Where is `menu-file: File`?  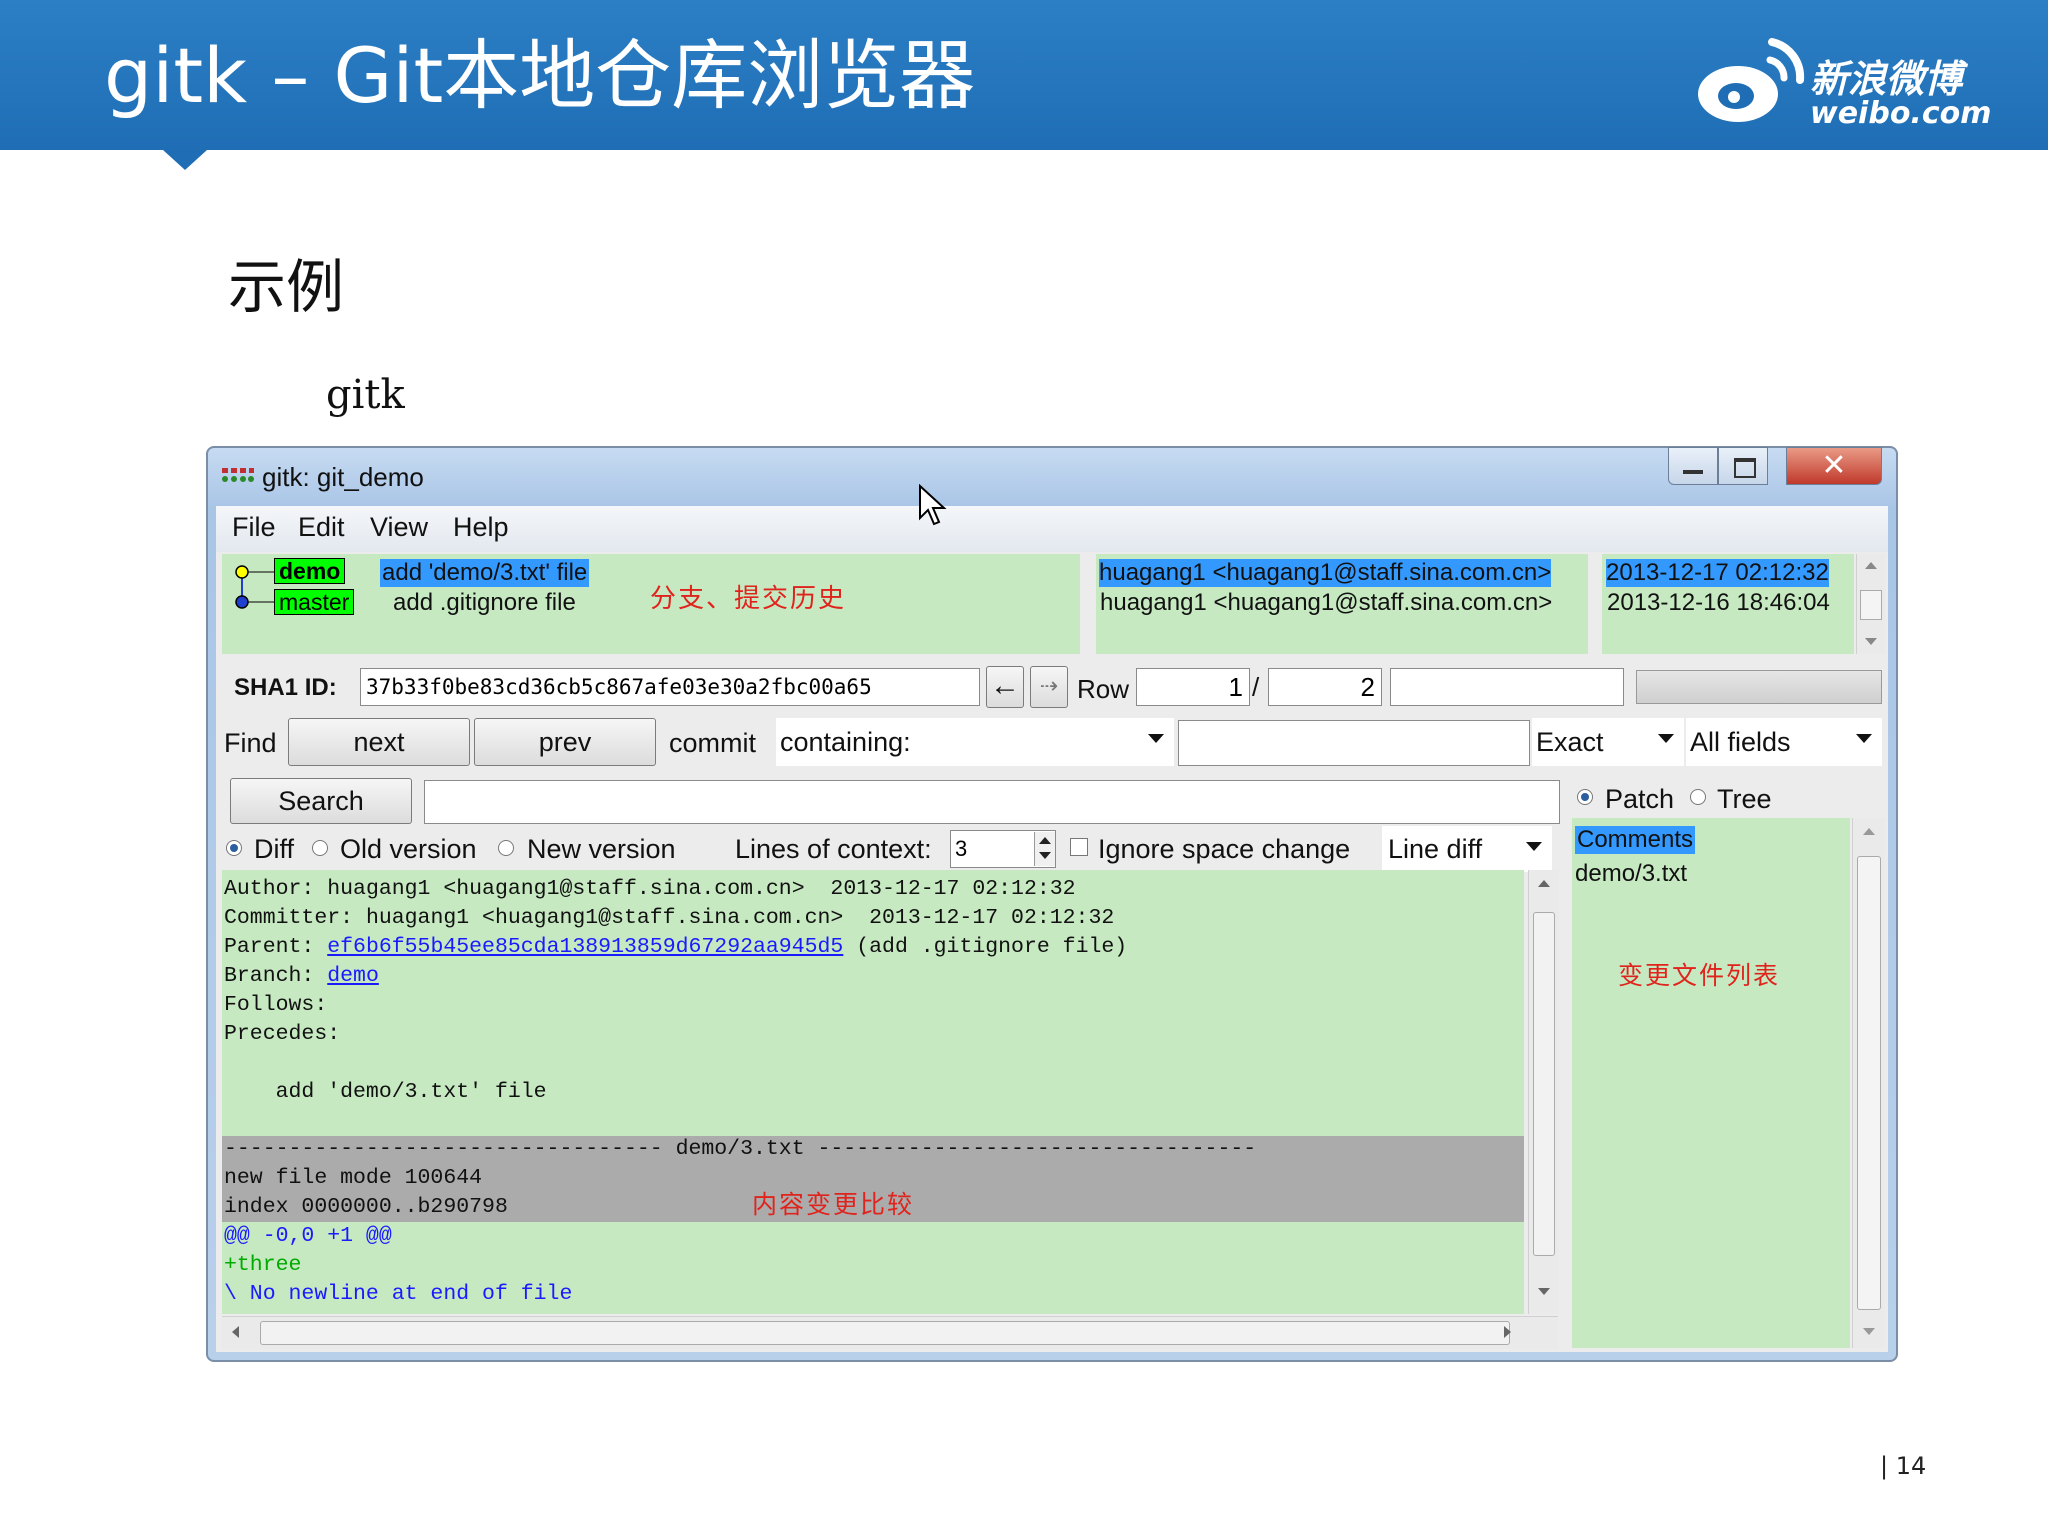
menu-file: File is located at coordinates (254, 527).